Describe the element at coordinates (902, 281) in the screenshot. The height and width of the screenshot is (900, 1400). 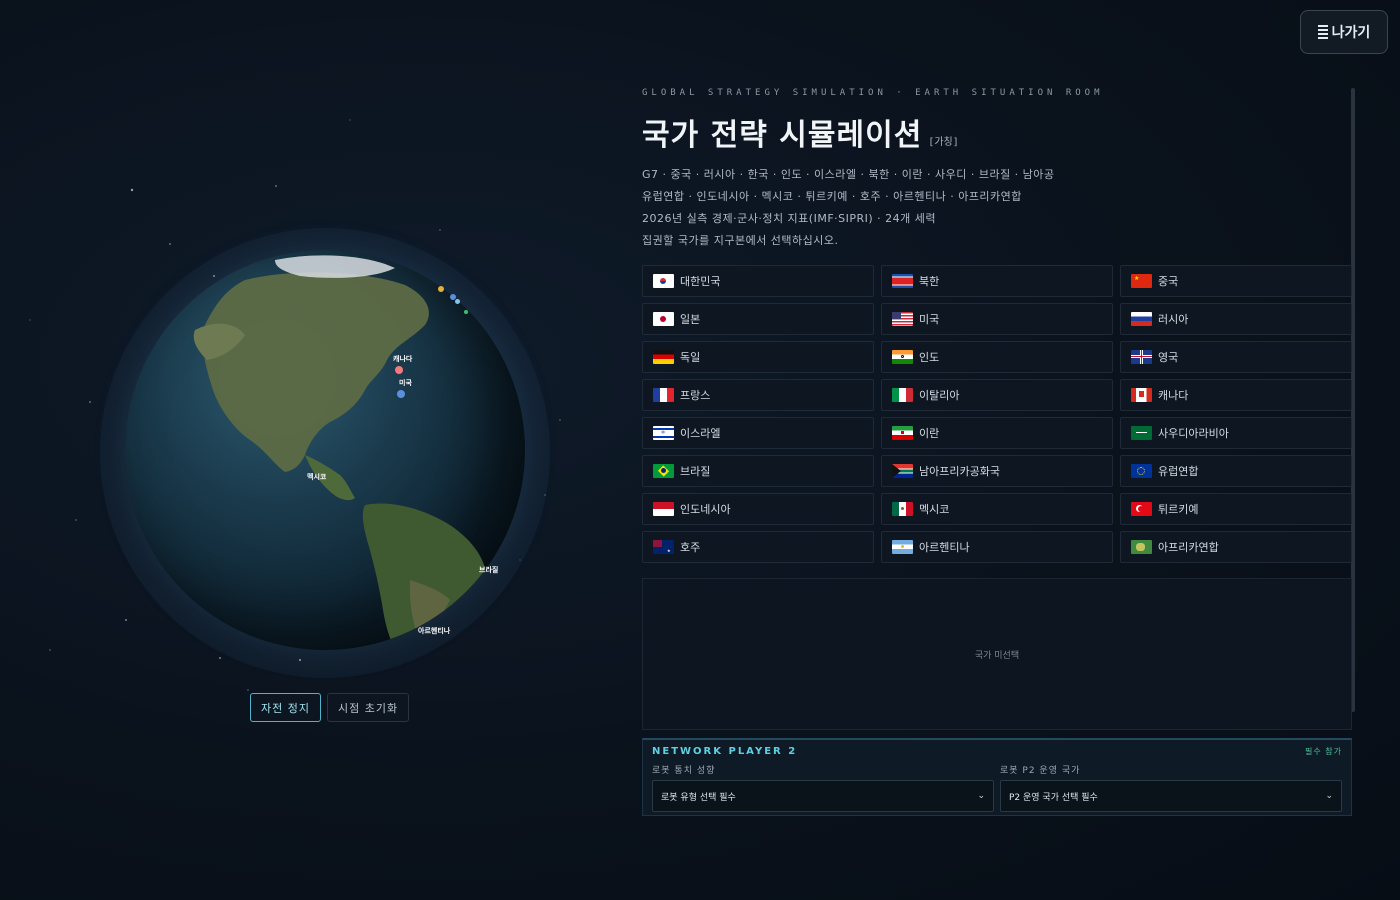
I see `flag-kp-icon` at that location.